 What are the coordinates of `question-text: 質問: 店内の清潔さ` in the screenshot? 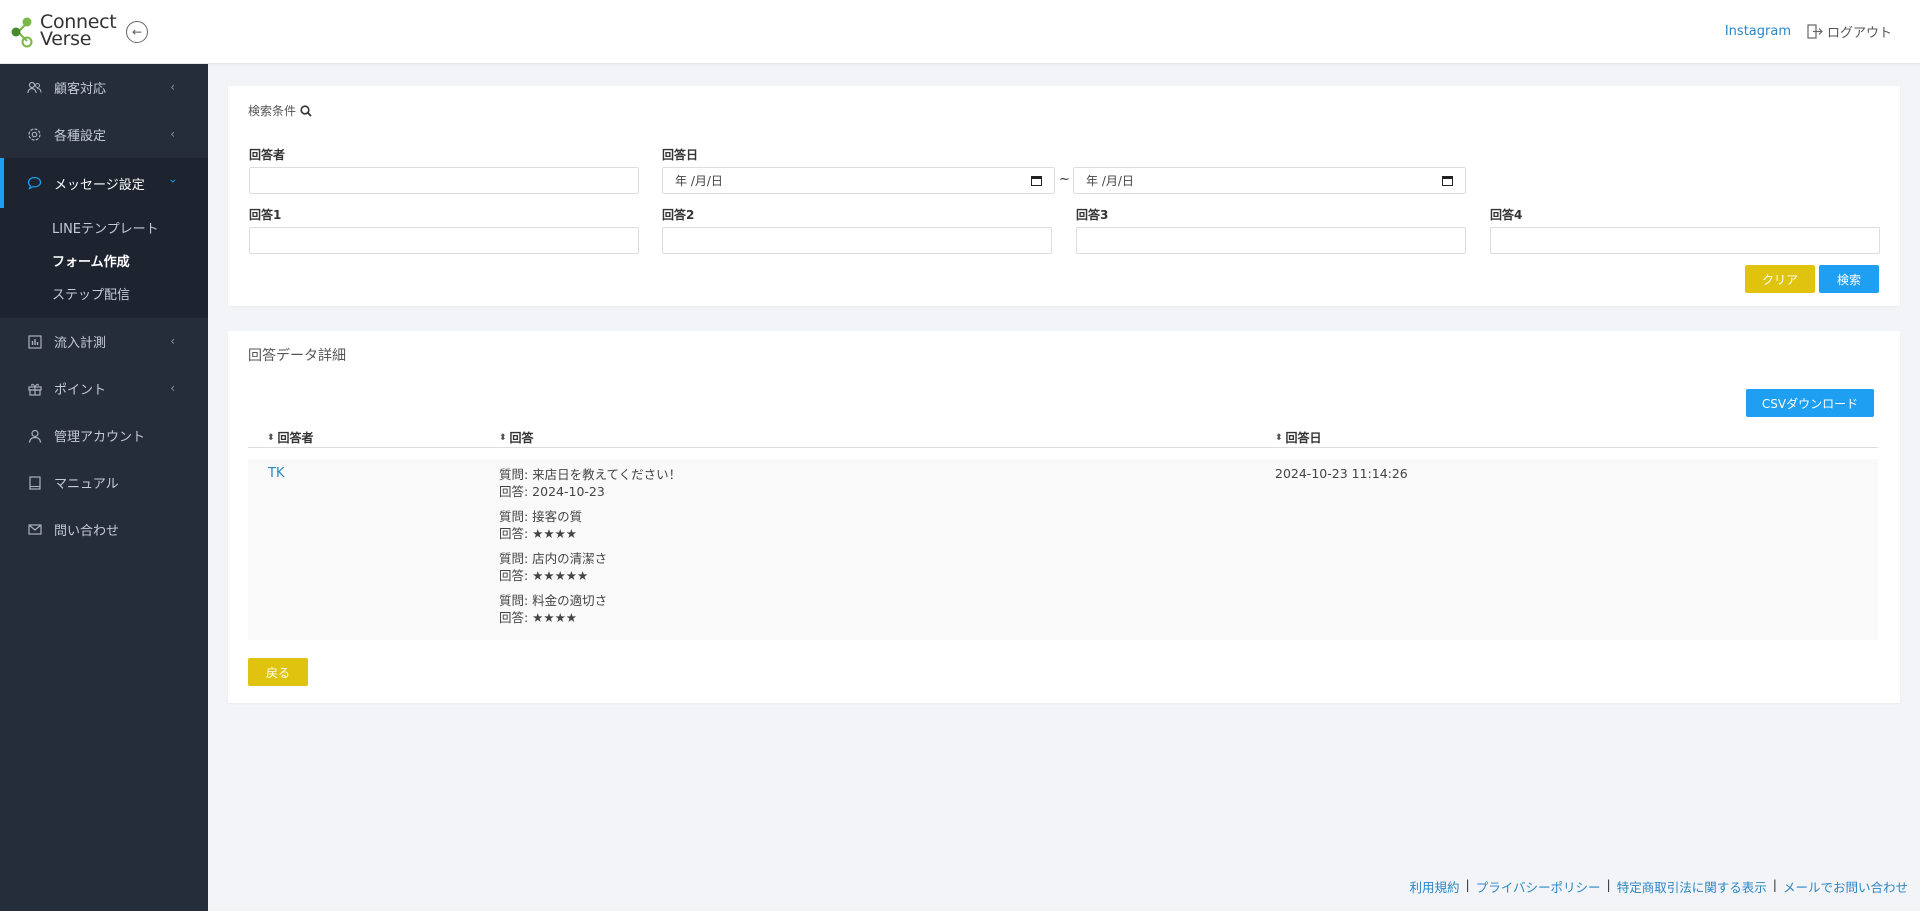 It's located at (553, 558).